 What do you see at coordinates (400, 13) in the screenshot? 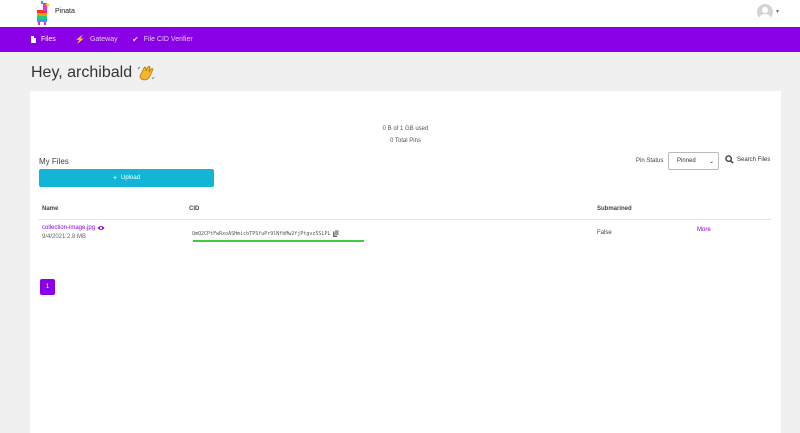
I see `top-bar: Pinata ▼` at bounding box center [400, 13].